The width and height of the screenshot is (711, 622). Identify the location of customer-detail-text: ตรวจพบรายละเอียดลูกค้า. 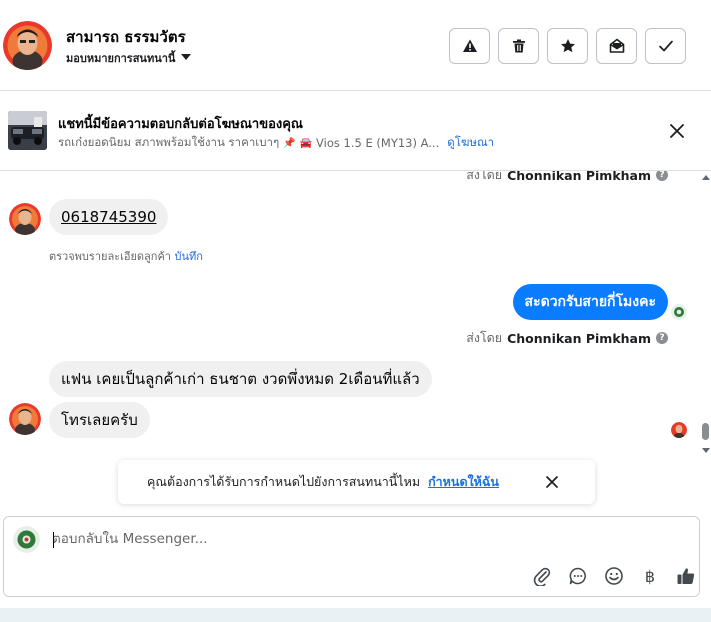
(110, 256).